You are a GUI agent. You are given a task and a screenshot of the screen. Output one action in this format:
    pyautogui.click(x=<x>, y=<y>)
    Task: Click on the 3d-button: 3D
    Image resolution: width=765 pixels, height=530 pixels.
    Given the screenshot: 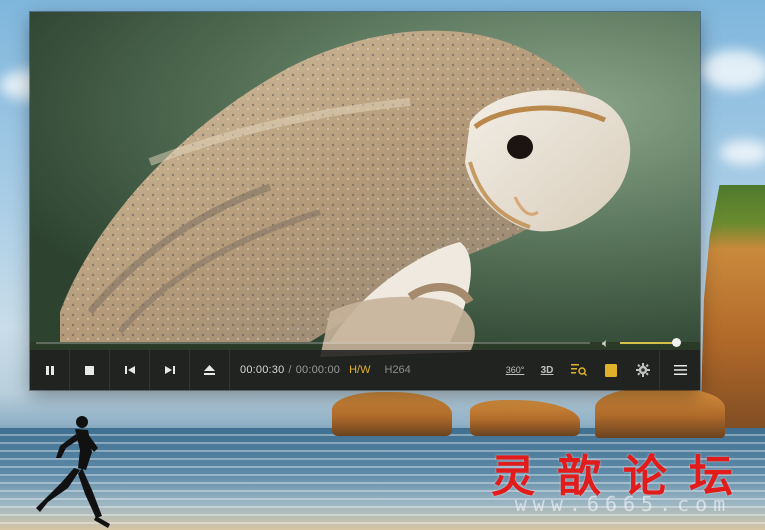 What is the action you would take?
    pyautogui.click(x=547, y=370)
    